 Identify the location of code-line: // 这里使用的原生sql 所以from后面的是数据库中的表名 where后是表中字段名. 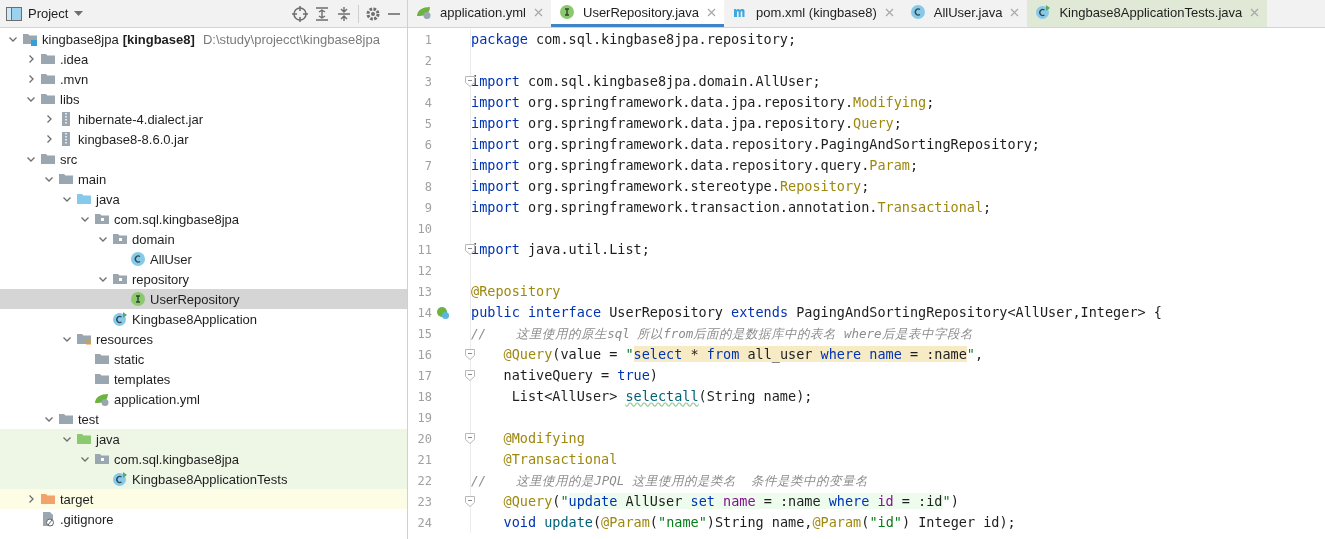
(722, 334).